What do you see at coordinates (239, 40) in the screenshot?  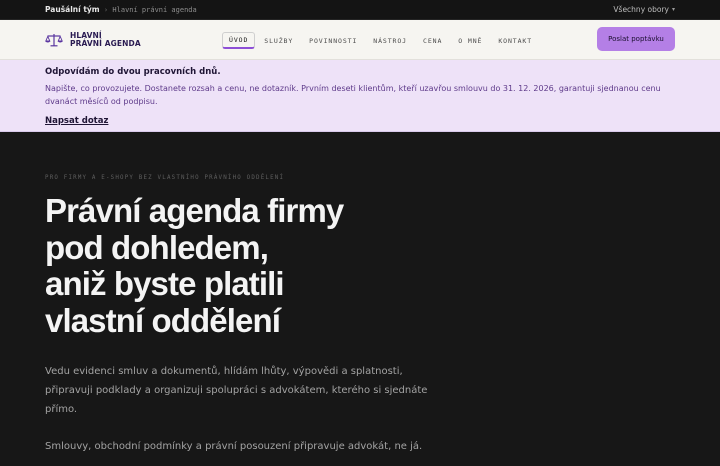 I see `nav-item-uvod: ÚVOD` at bounding box center [239, 40].